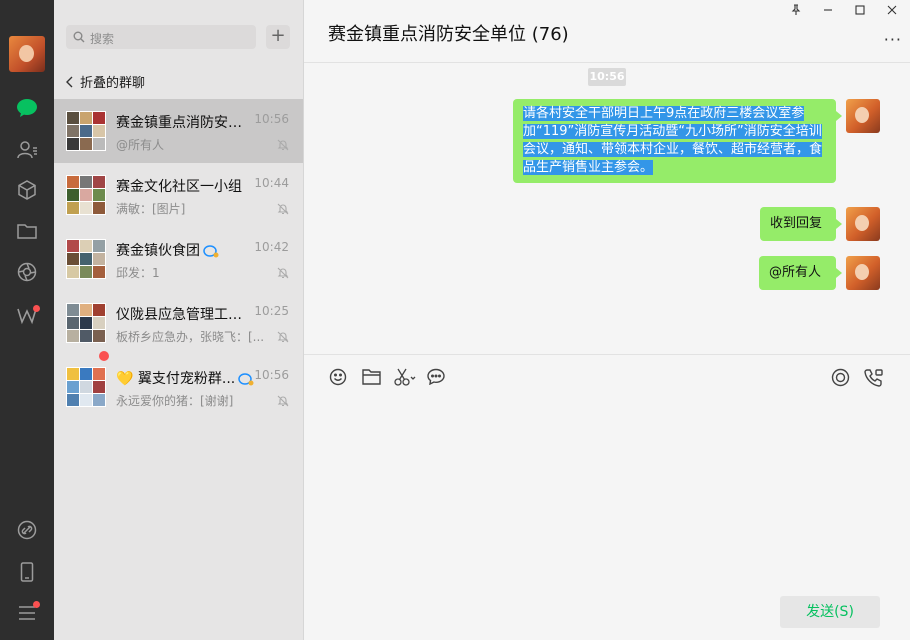  I want to click on chat-title: 赛金镇重点消防安全单位 (76), so click(448, 34).